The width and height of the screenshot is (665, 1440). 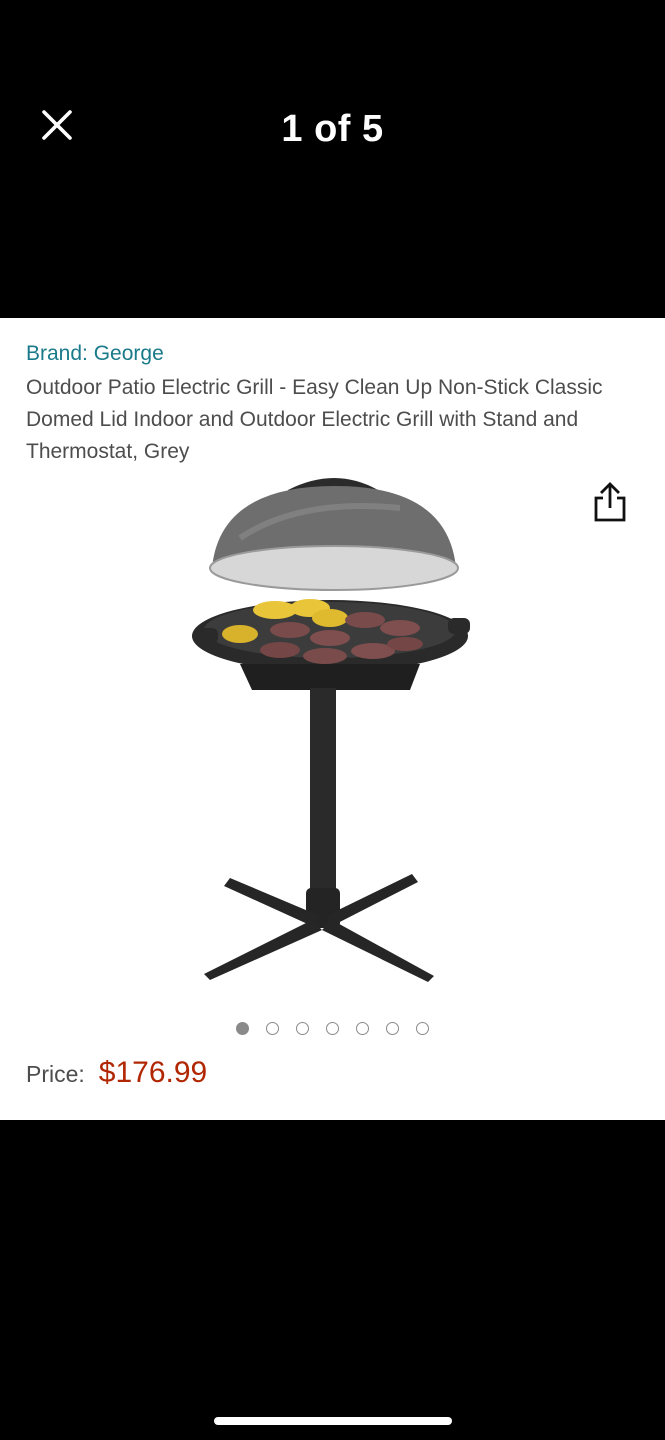 I want to click on share-icon, so click(x=610, y=502).